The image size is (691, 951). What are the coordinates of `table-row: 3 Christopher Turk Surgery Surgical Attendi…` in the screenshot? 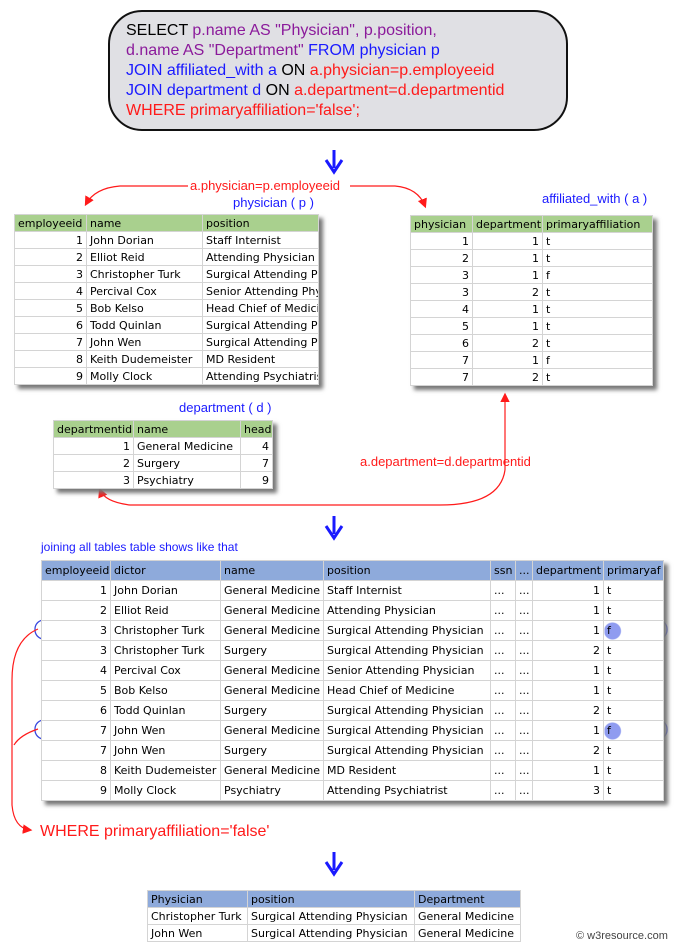 It's located at (352, 650).